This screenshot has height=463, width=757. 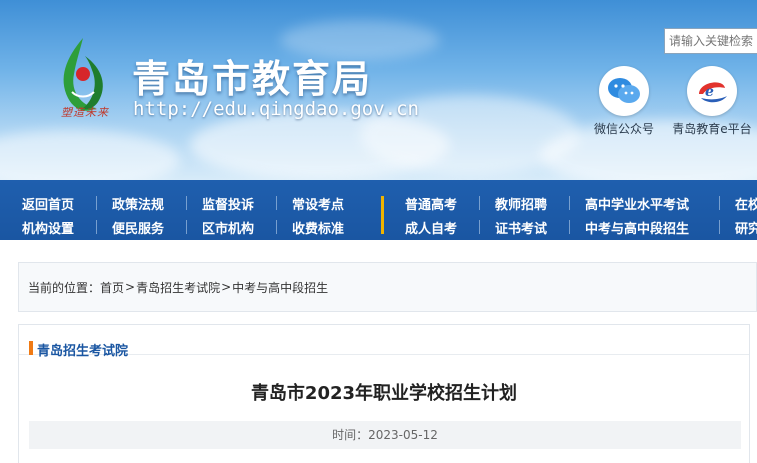 I want to click on nav-item-policy: 政策法规, so click(x=138, y=203).